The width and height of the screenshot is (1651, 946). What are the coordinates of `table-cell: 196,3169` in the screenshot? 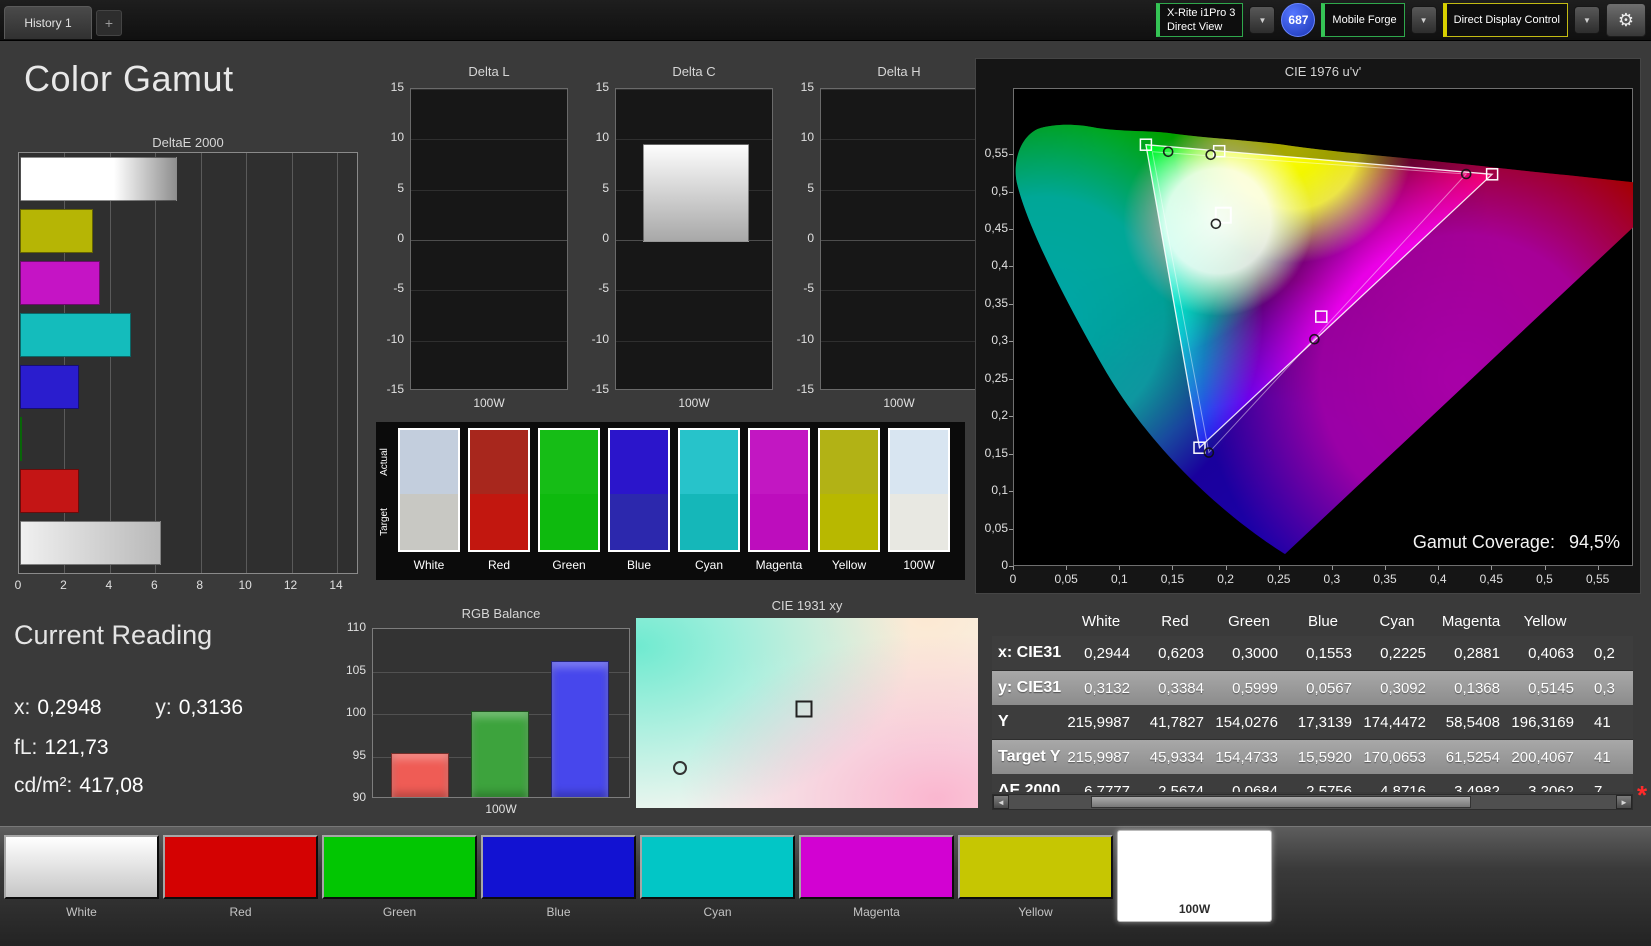 It's located at (1542, 722).